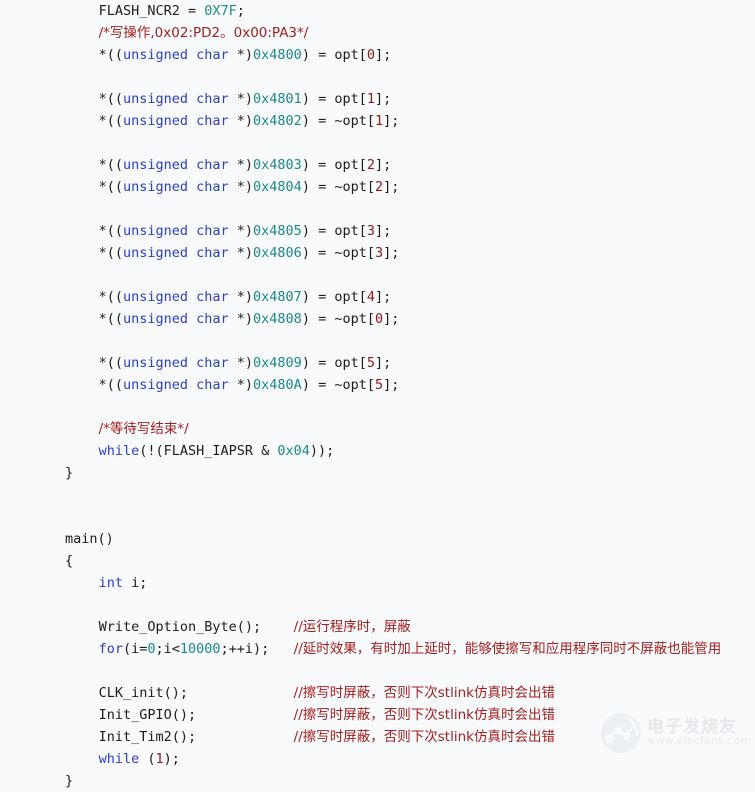 The height and width of the screenshot is (792, 755). I want to click on code-token-keyword: for, so click(110, 649).